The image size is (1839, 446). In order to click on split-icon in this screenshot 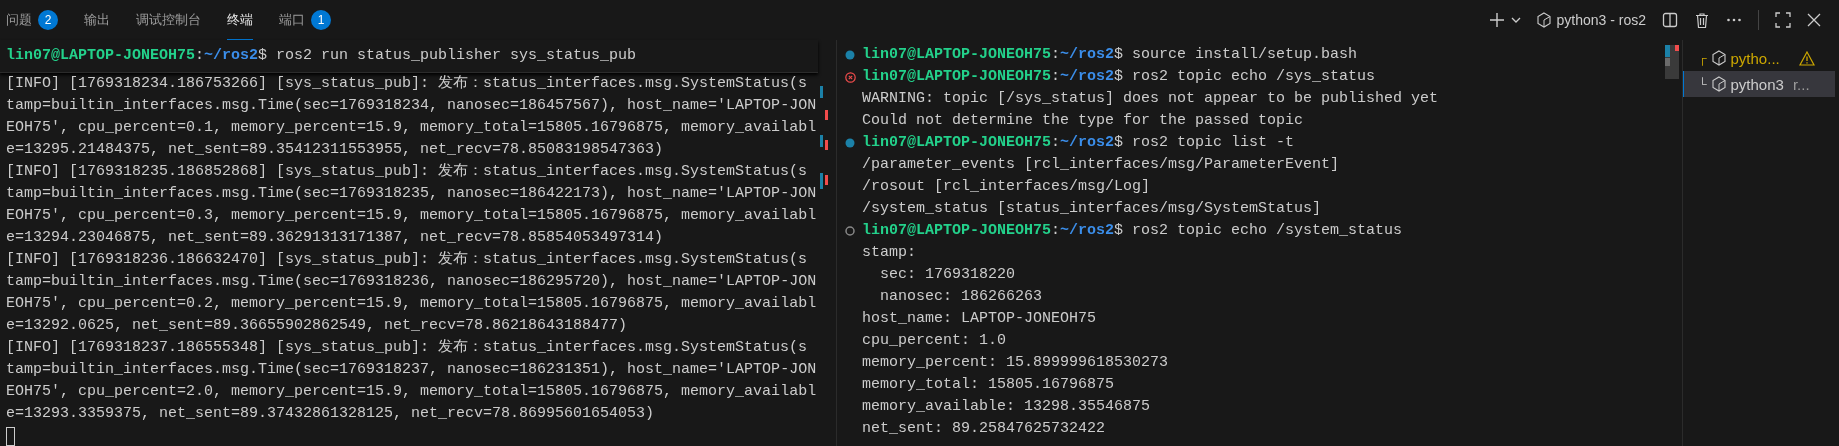, I will do `click(1670, 20)`.